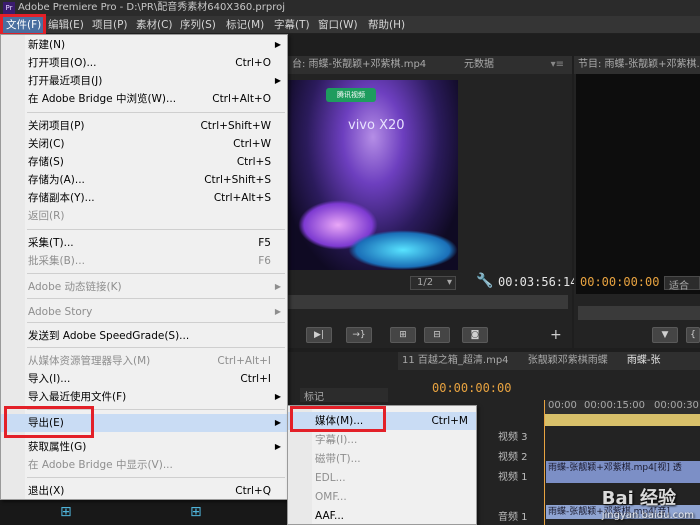 Image resolution: width=700 pixels, height=525 pixels. I want to click on source-scrub-bar, so click(428, 302).